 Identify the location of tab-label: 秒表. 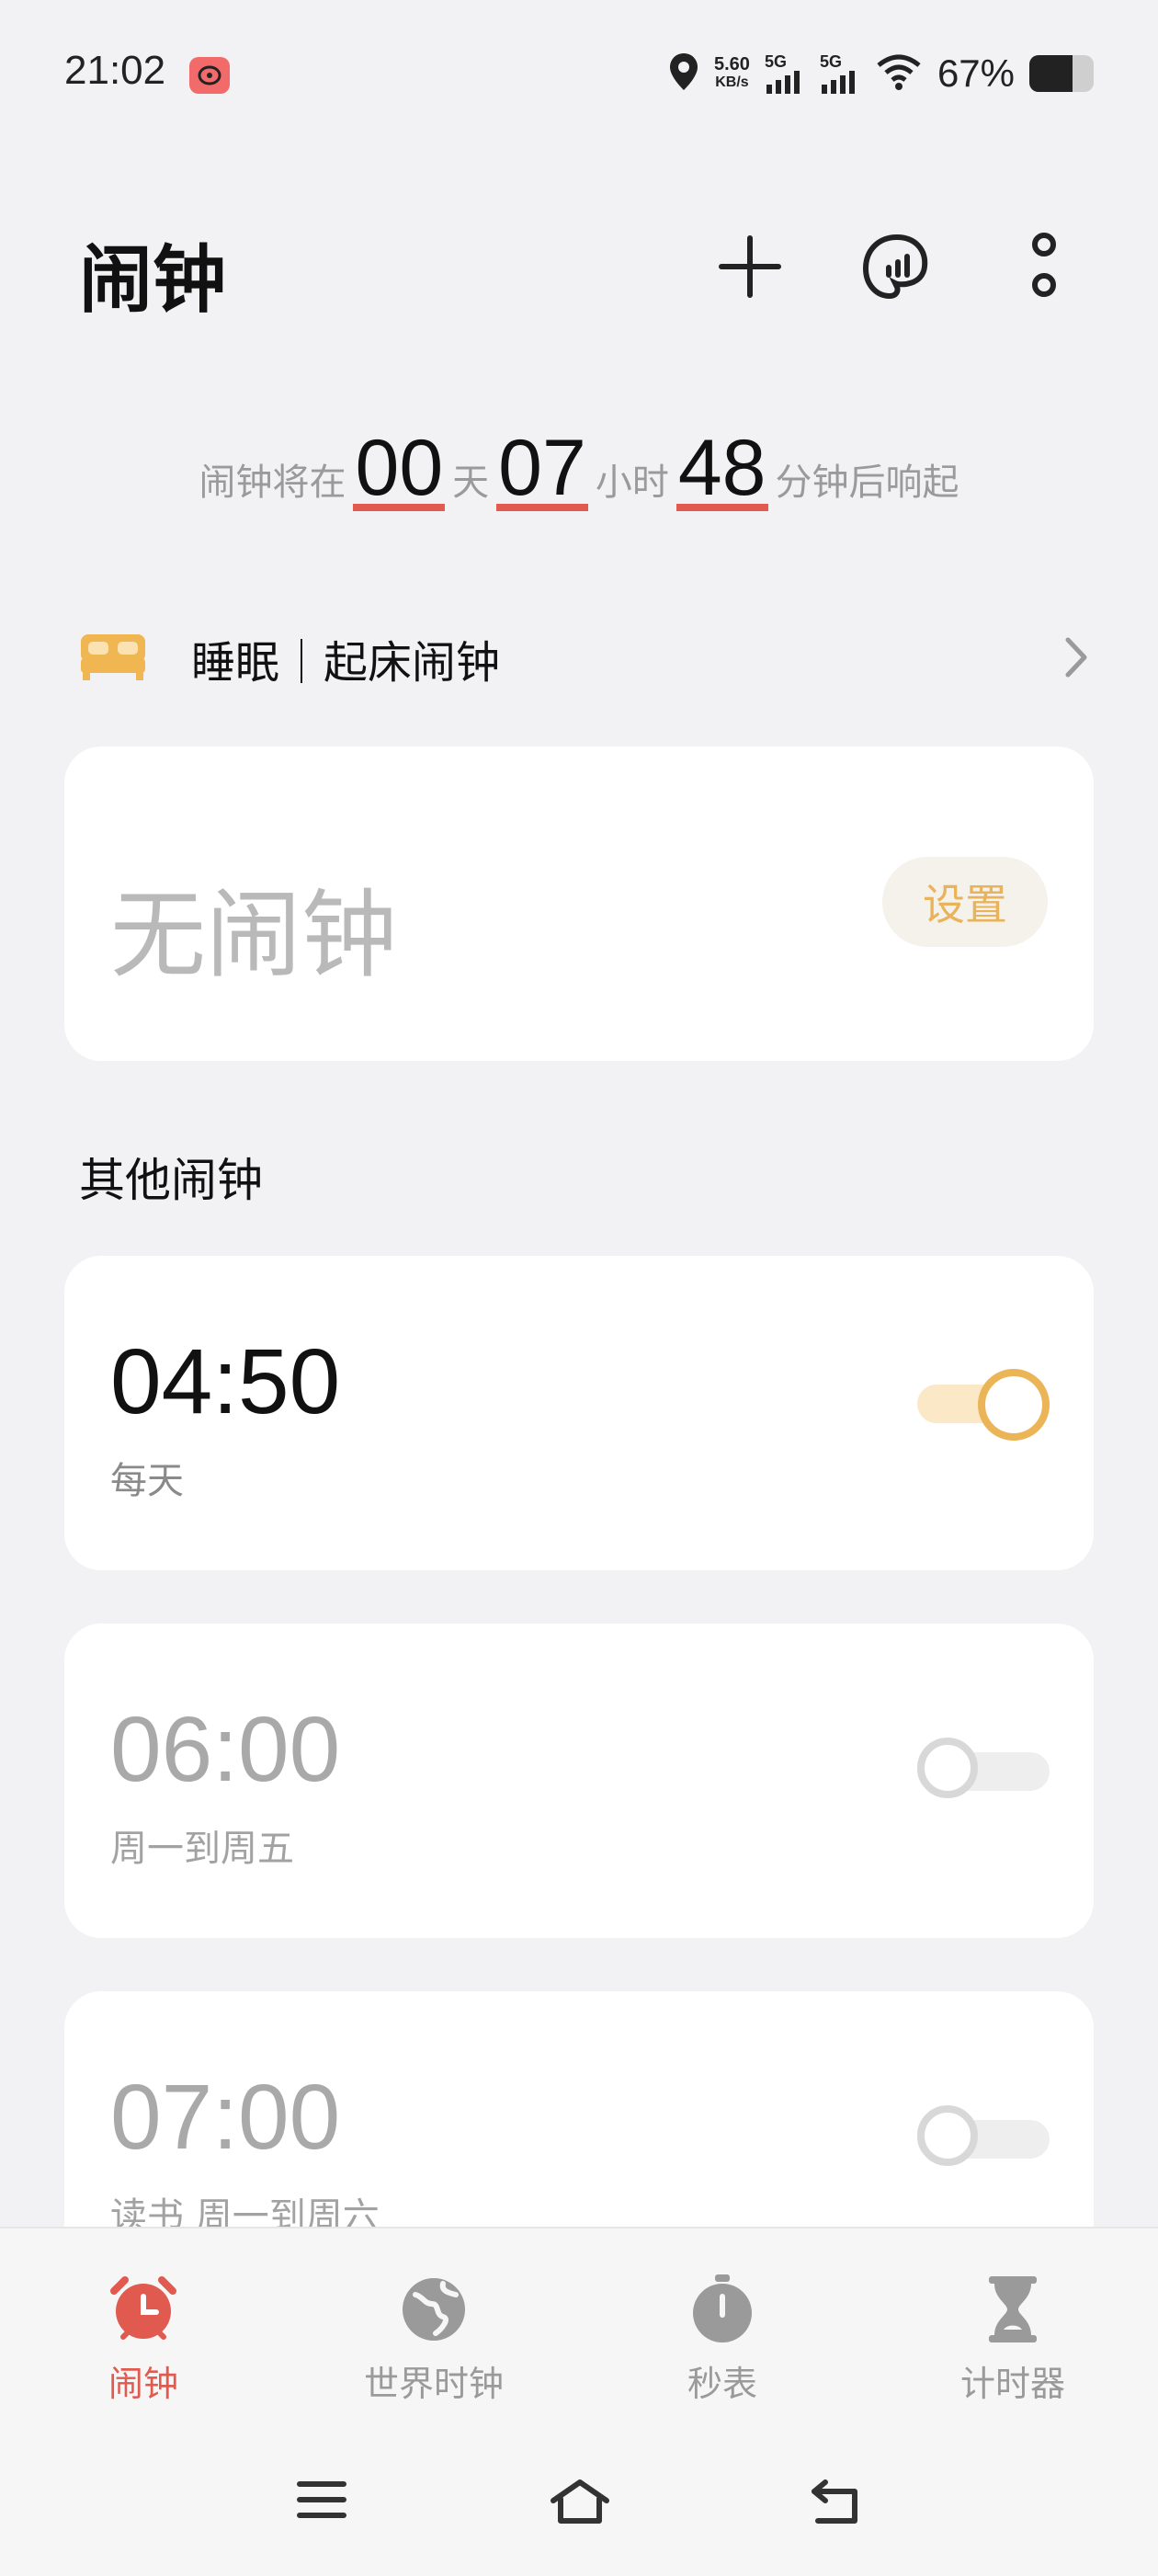
(722, 2384).